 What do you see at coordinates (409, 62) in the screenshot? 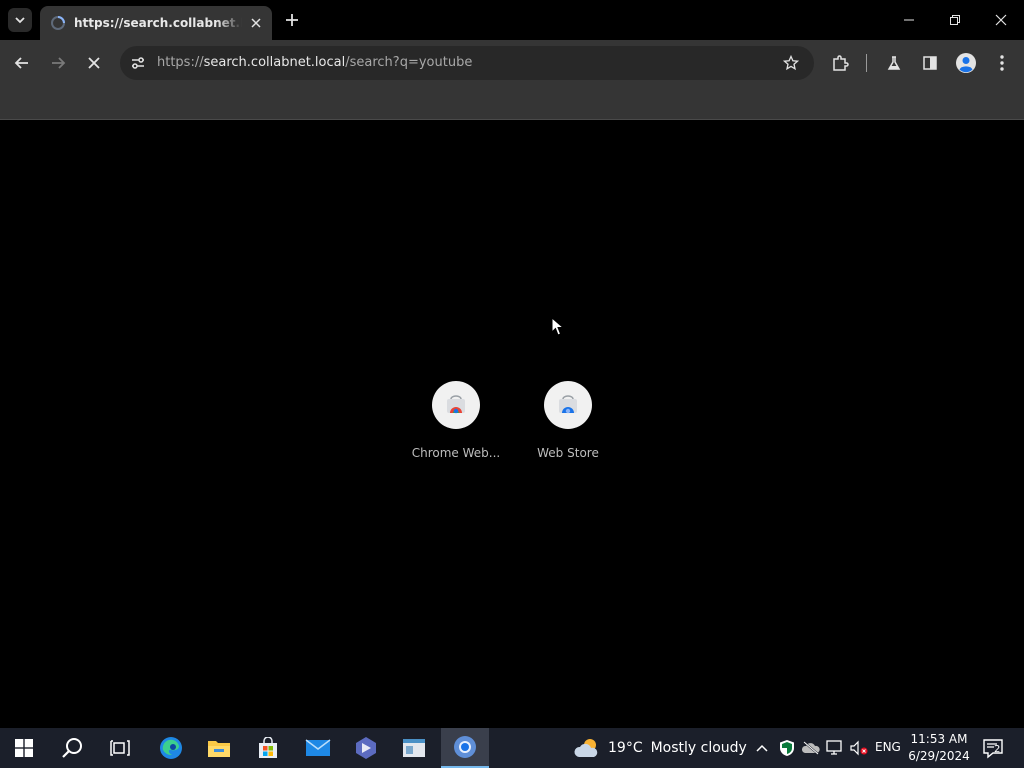
I see `url-path: /search?q=youtube` at bounding box center [409, 62].